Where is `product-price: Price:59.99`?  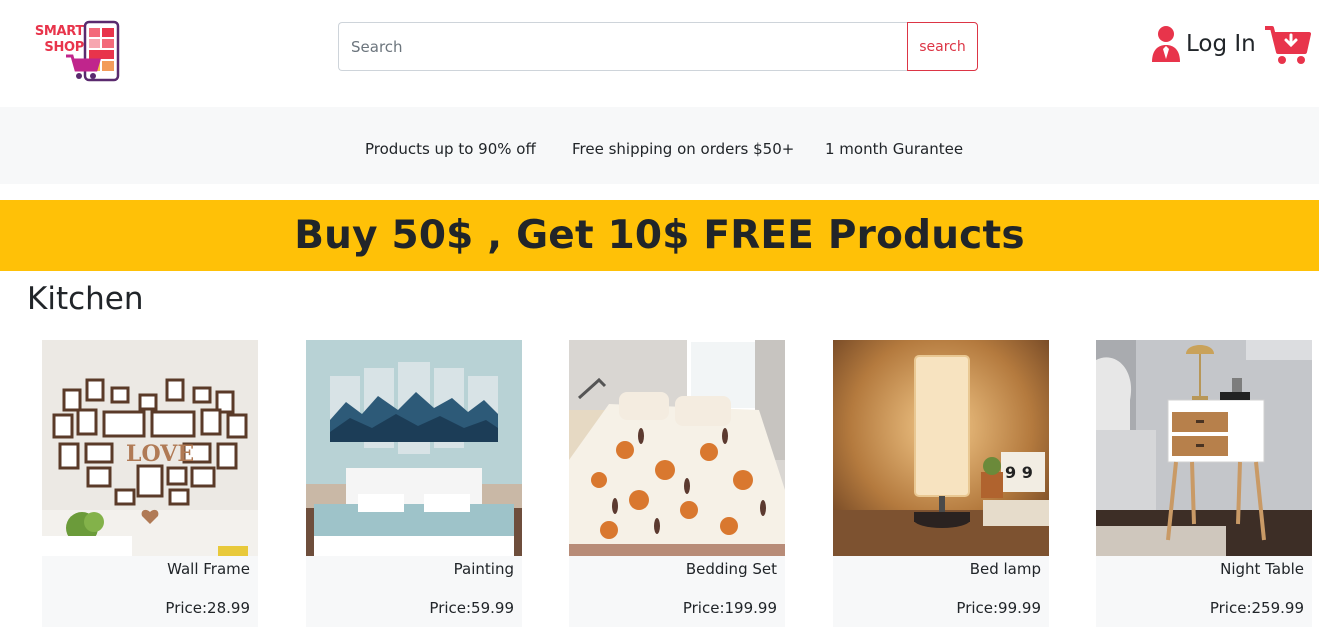 product-price: Price:59.99 is located at coordinates (471, 608).